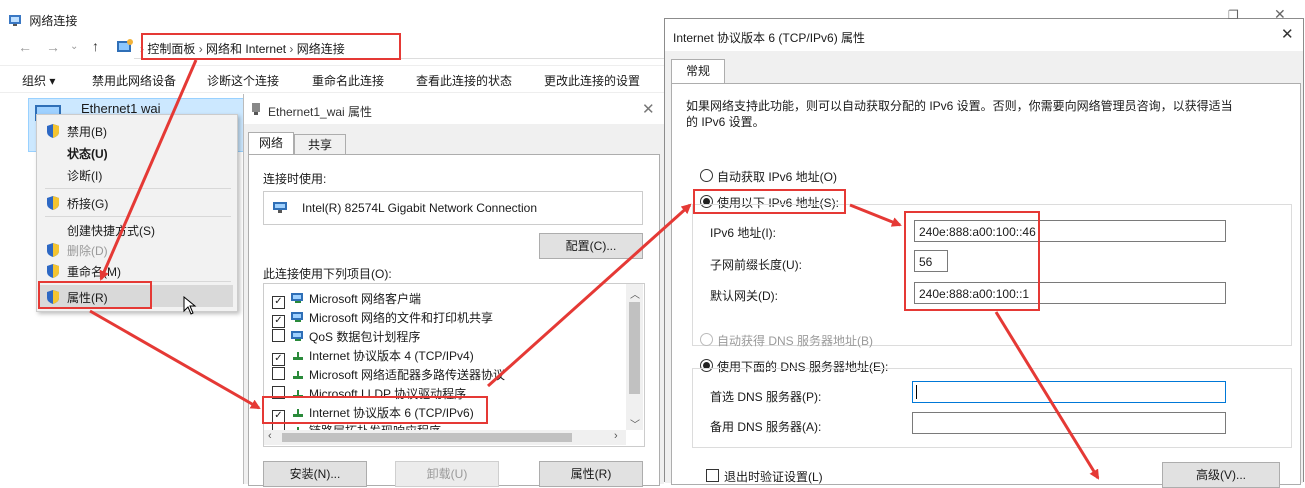  What do you see at coordinates (875, 215) in the screenshot?
I see `arrow-to-ipv6-values` at bounding box center [875, 215].